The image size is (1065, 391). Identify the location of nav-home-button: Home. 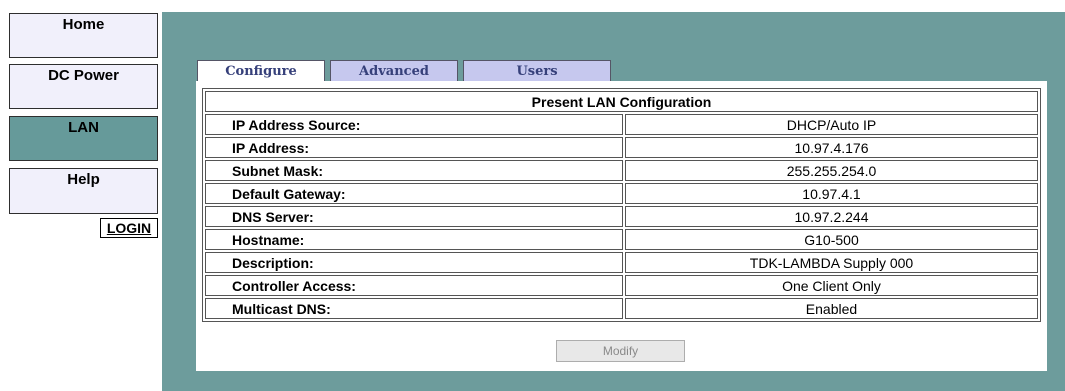
(83, 35).